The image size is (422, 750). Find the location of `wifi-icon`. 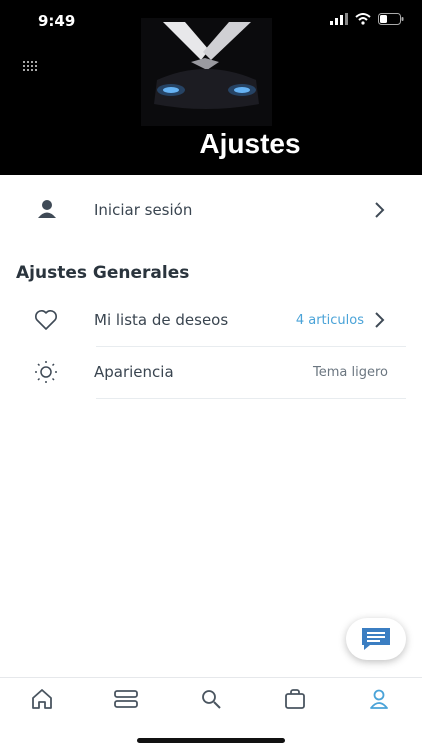

wifi-icon is located at coordinates (363, 19).